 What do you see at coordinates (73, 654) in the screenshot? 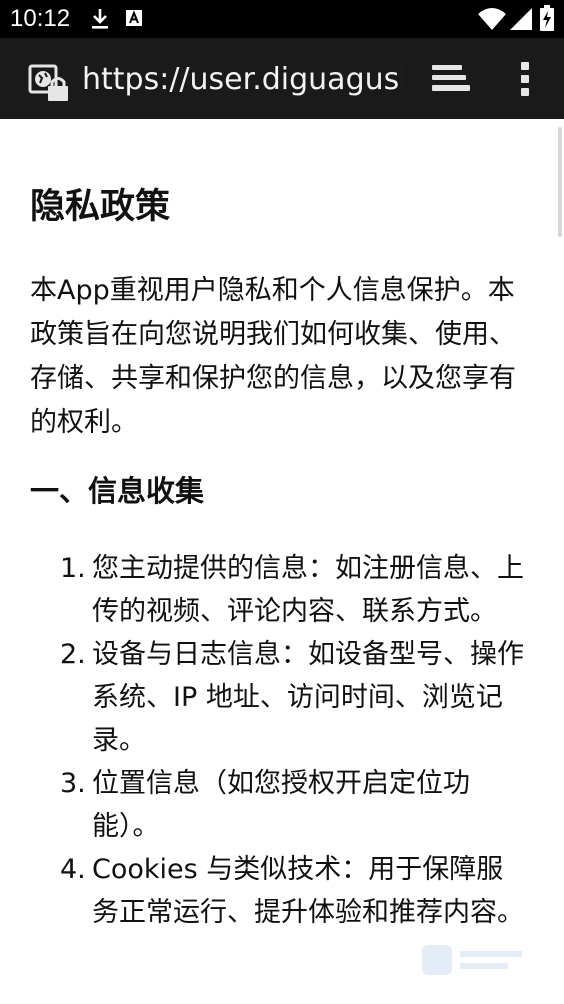
I see `list-item-number: 2.` at bounding box center [73, 654].